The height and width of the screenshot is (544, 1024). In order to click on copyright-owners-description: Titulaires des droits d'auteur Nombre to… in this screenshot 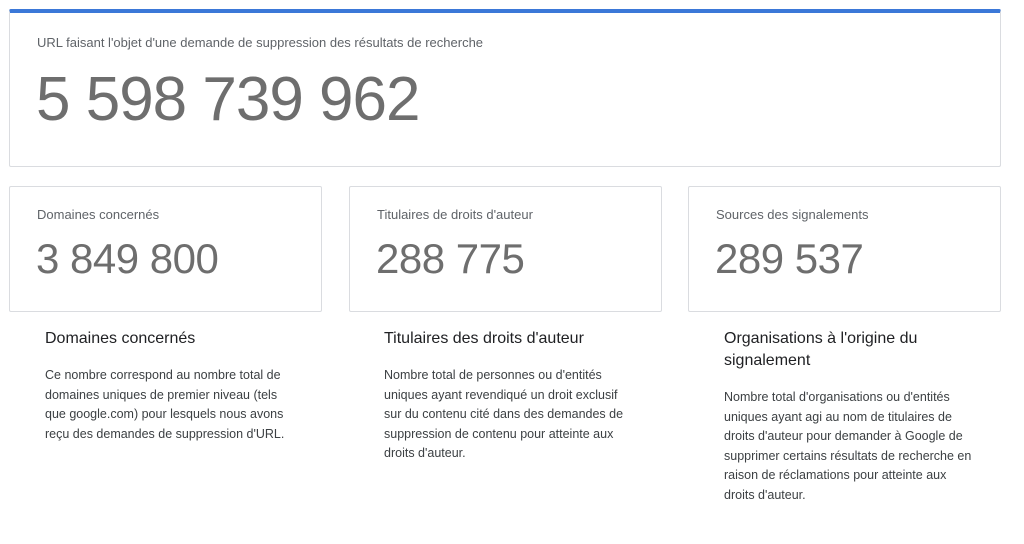, I will do `click(509, 396)`.